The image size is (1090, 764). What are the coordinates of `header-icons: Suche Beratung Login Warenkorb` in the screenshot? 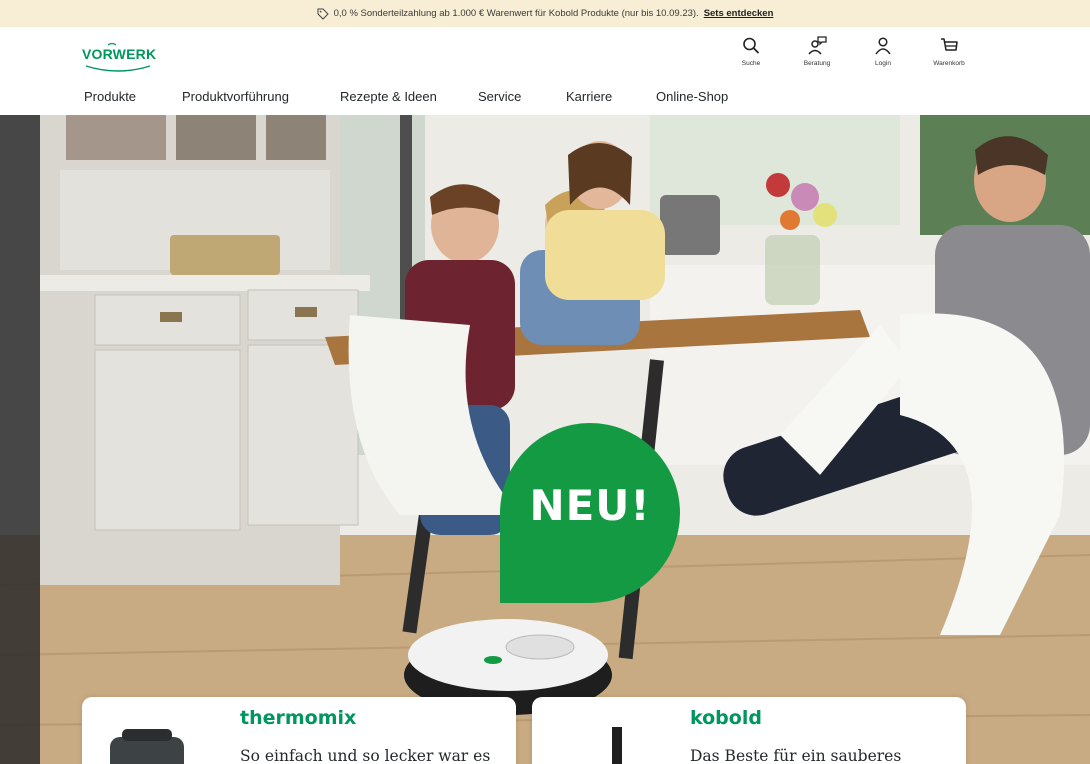 It's located at (850, 51).